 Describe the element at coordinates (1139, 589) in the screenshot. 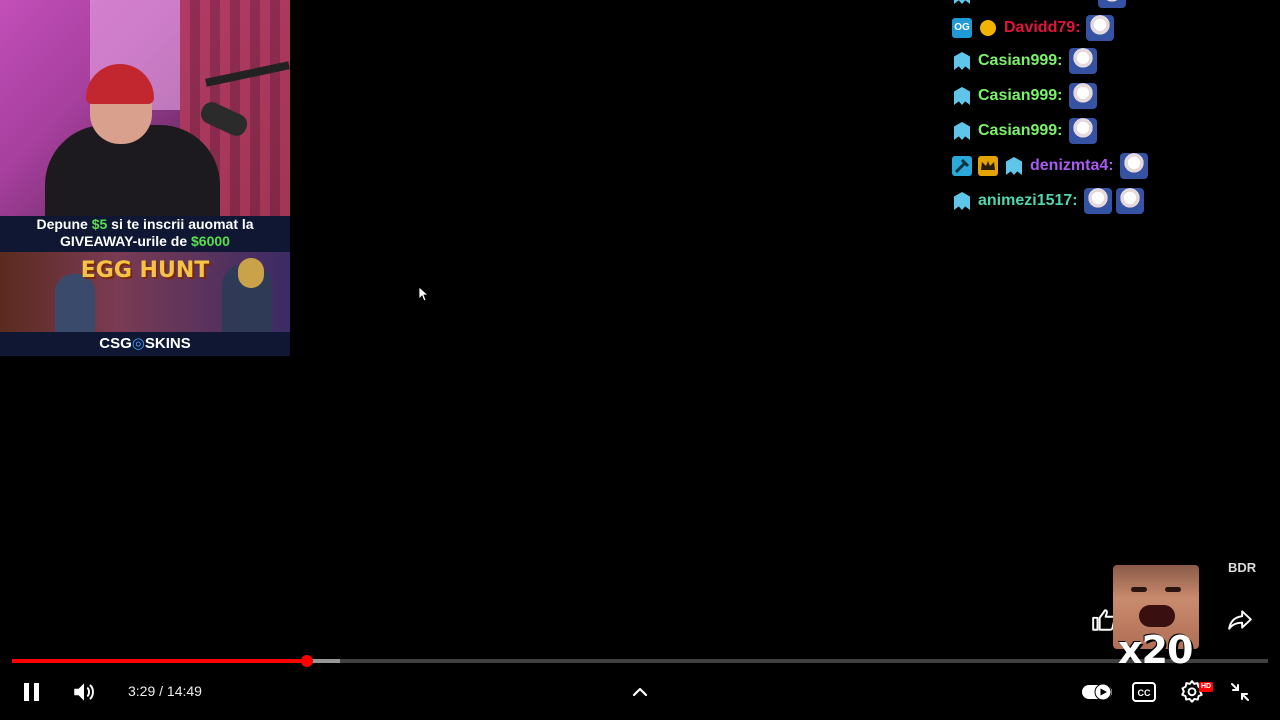

I see `reaction-eye-left` at that location.